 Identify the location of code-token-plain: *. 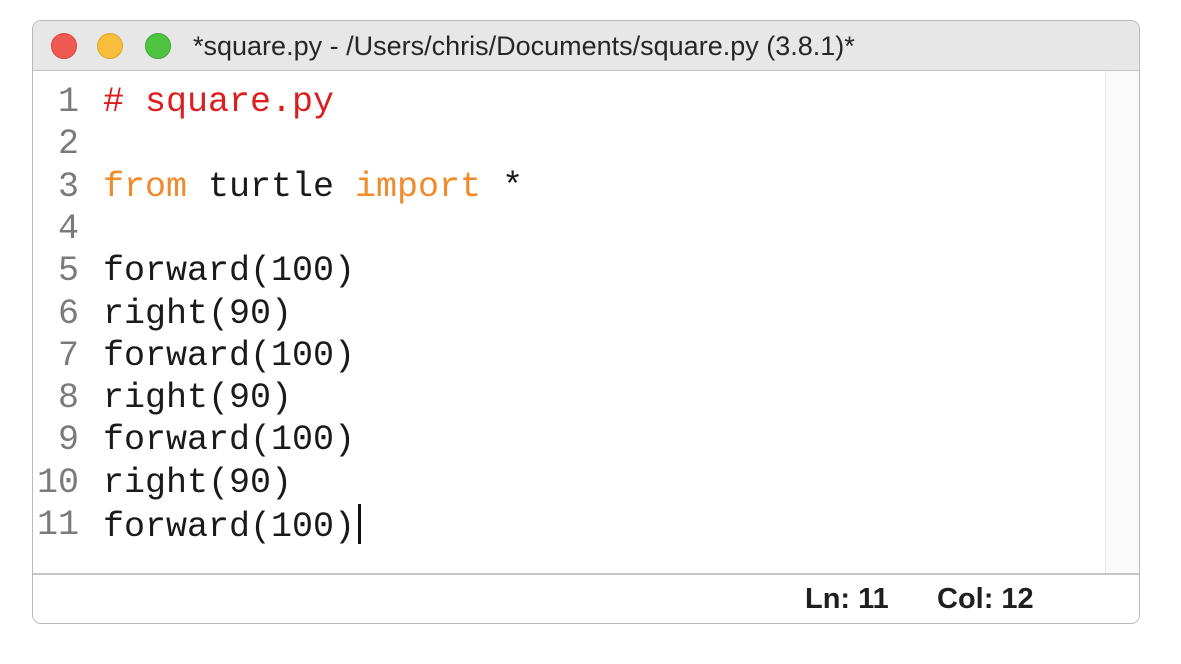
(502, 186).